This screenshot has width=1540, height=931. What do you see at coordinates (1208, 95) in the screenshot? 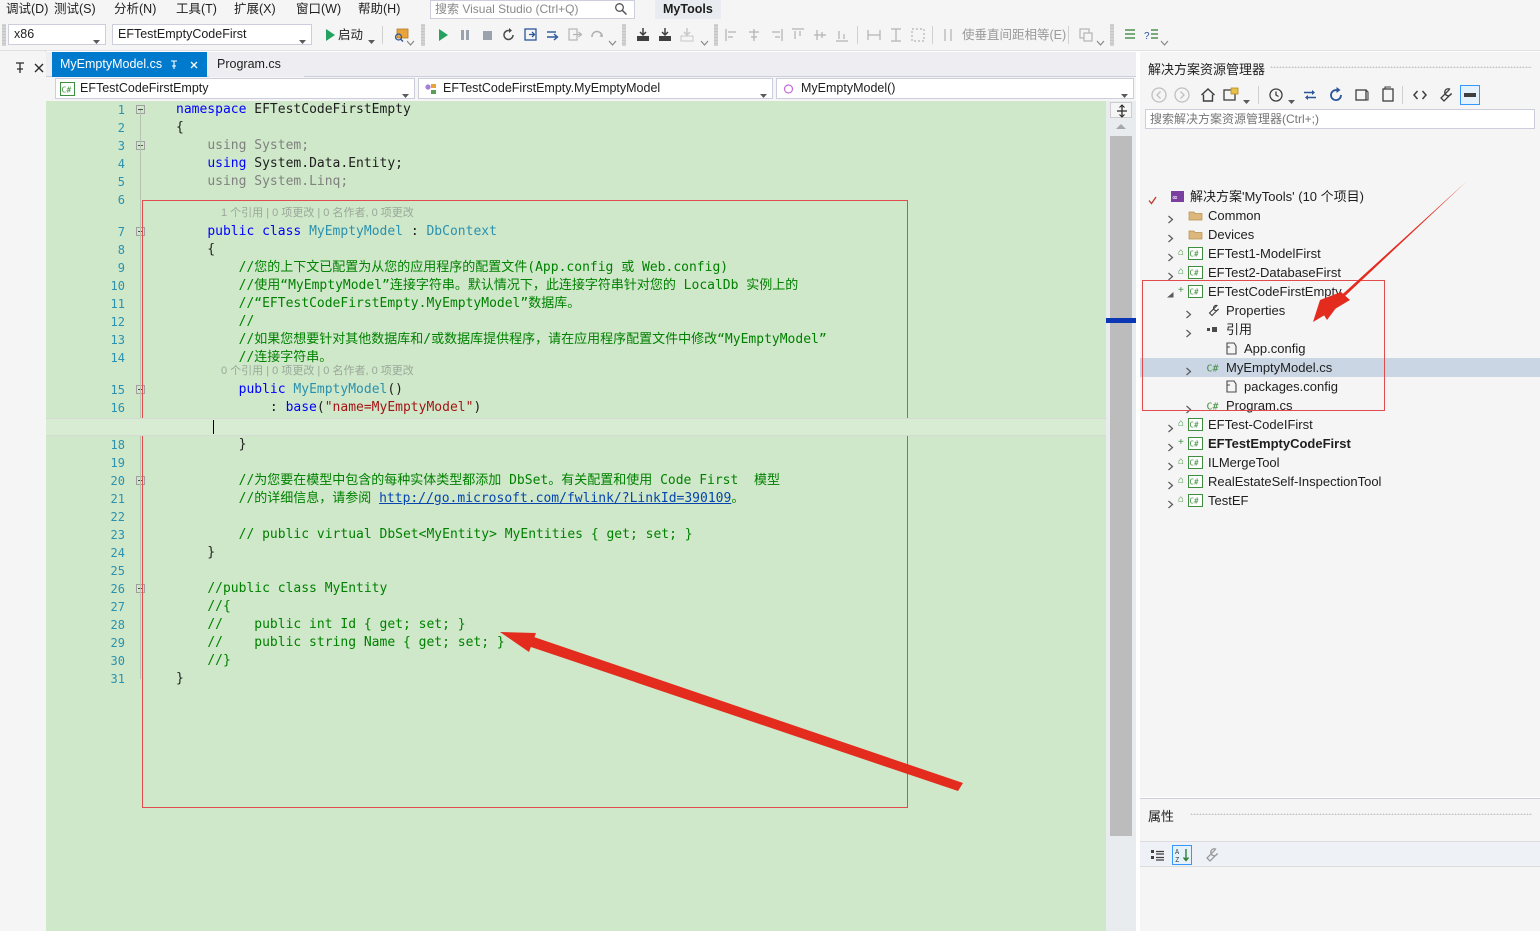
I see `home-icon` at bounding box center [1208, 95].